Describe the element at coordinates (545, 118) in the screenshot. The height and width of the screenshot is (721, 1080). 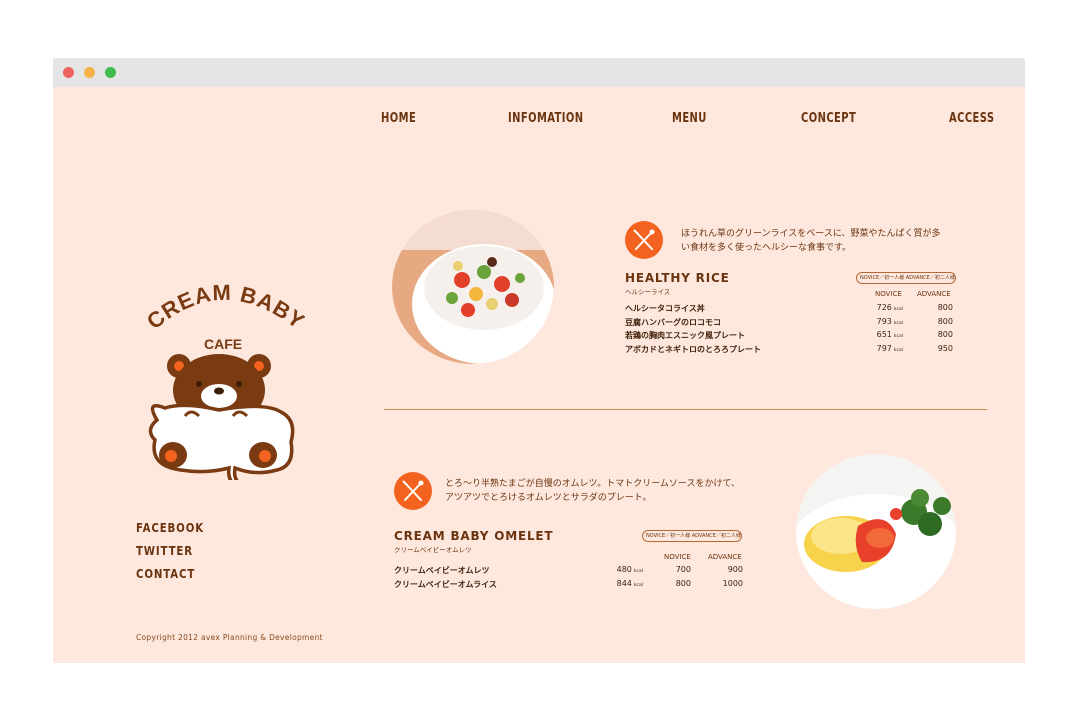
I see `nav-information: INFOMATION` at that location.